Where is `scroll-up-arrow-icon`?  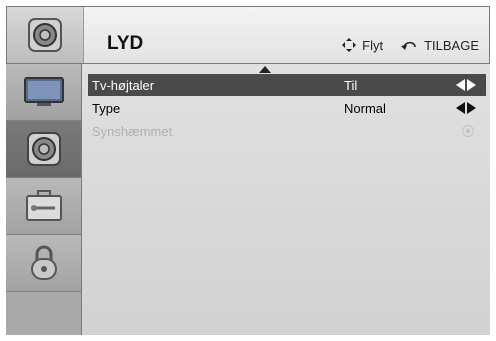 scroll-up-arrow-icon is located at coordinates (265, 69).